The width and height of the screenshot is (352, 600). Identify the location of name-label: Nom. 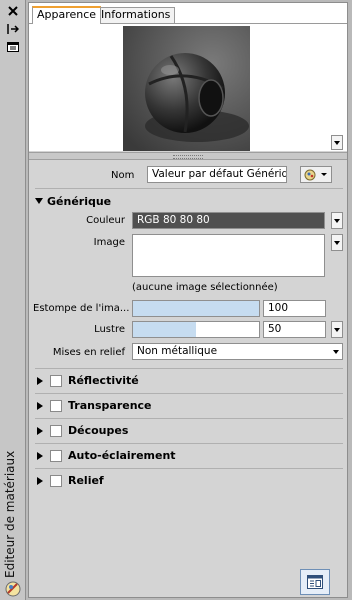
(123, 175).